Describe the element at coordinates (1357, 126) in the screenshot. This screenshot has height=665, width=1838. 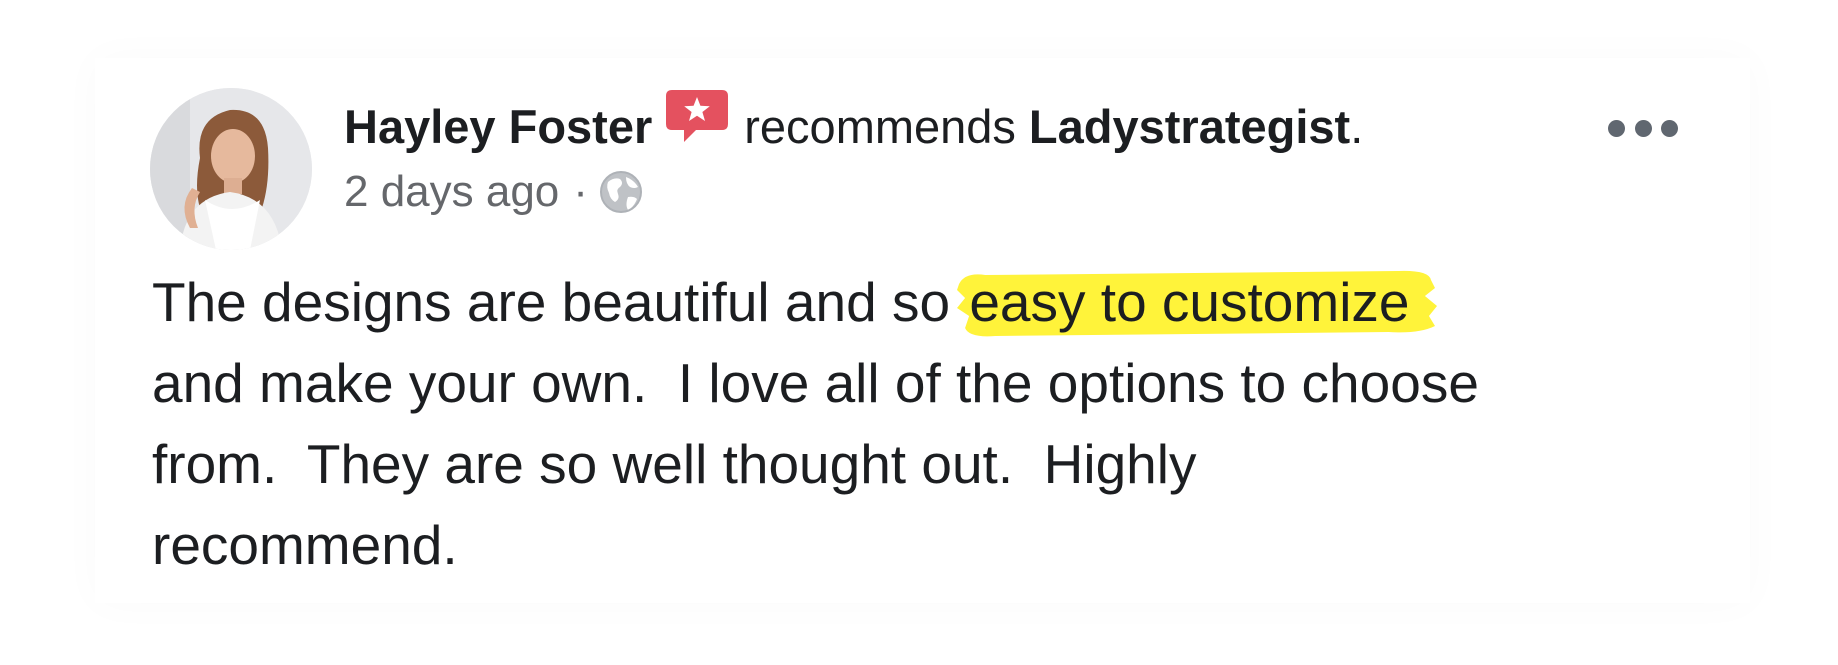
I see `page-name-suffix: .` at that location.